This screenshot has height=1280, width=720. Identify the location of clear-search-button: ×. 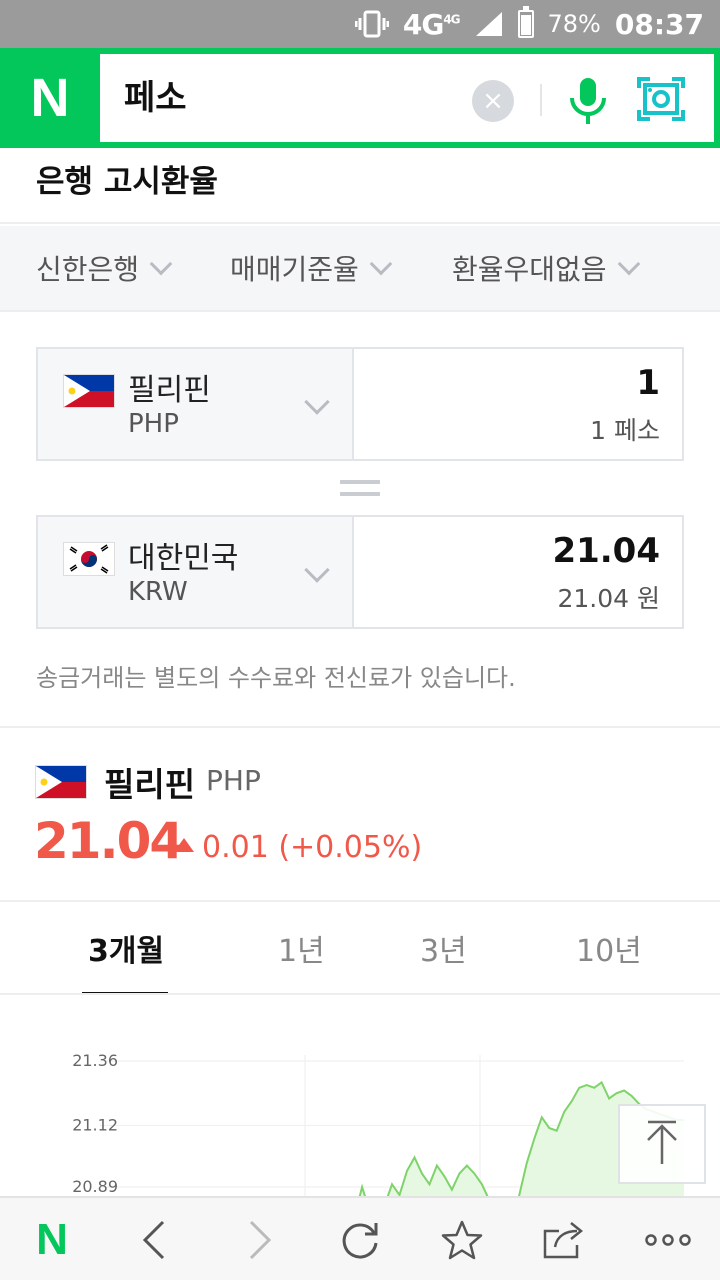
(493, 101).